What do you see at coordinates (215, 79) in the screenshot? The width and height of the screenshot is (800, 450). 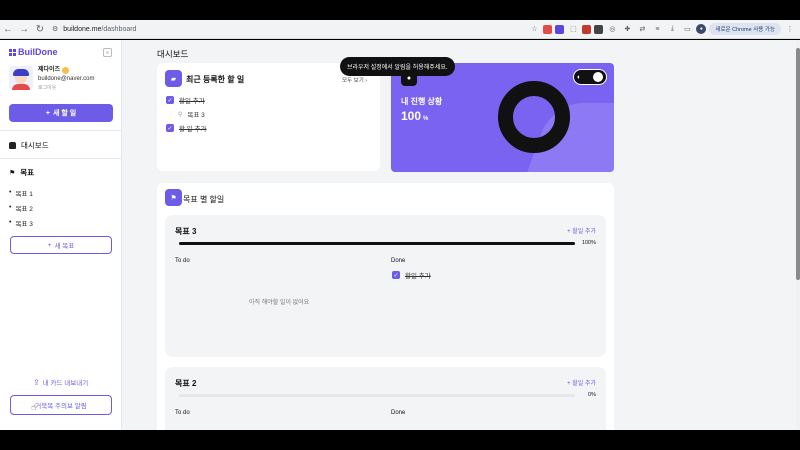 I see `recent-tasks-title: 최근 등록한 할 일` at bounding box center [215, 79].